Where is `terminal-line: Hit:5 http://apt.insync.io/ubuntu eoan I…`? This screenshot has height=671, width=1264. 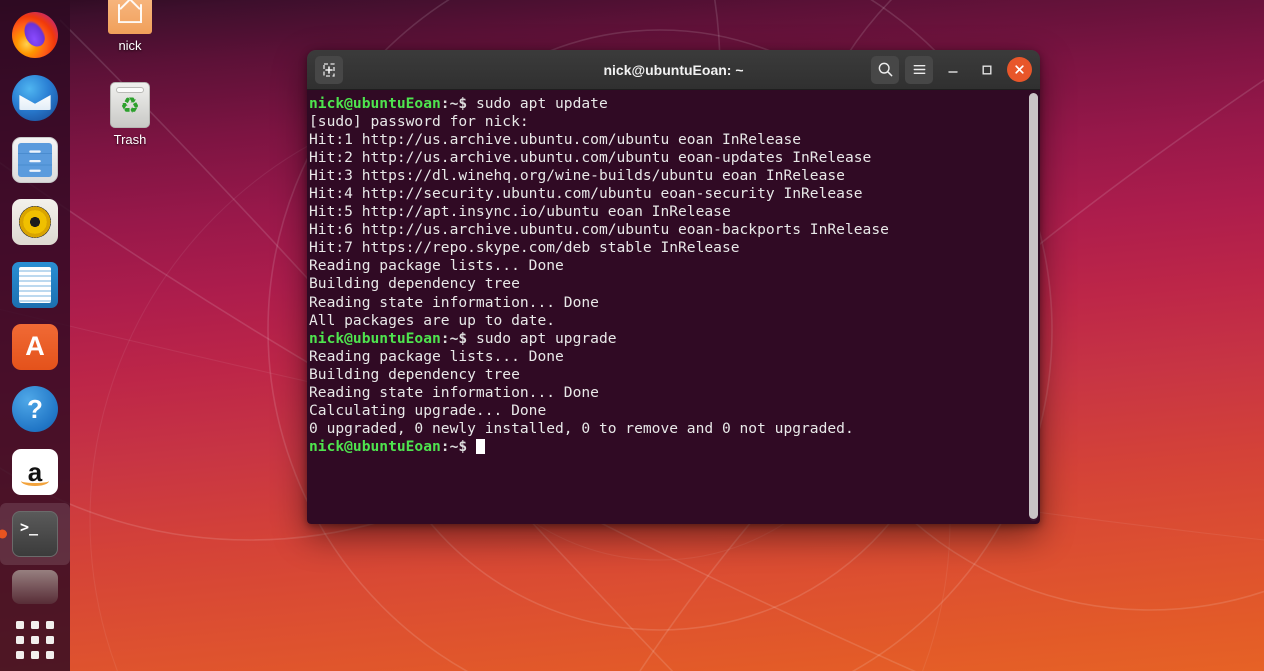
terminal-line: Hit:5 http://apt.insync.io/ubuntu eoan I… is located at coordinates (520, 212).